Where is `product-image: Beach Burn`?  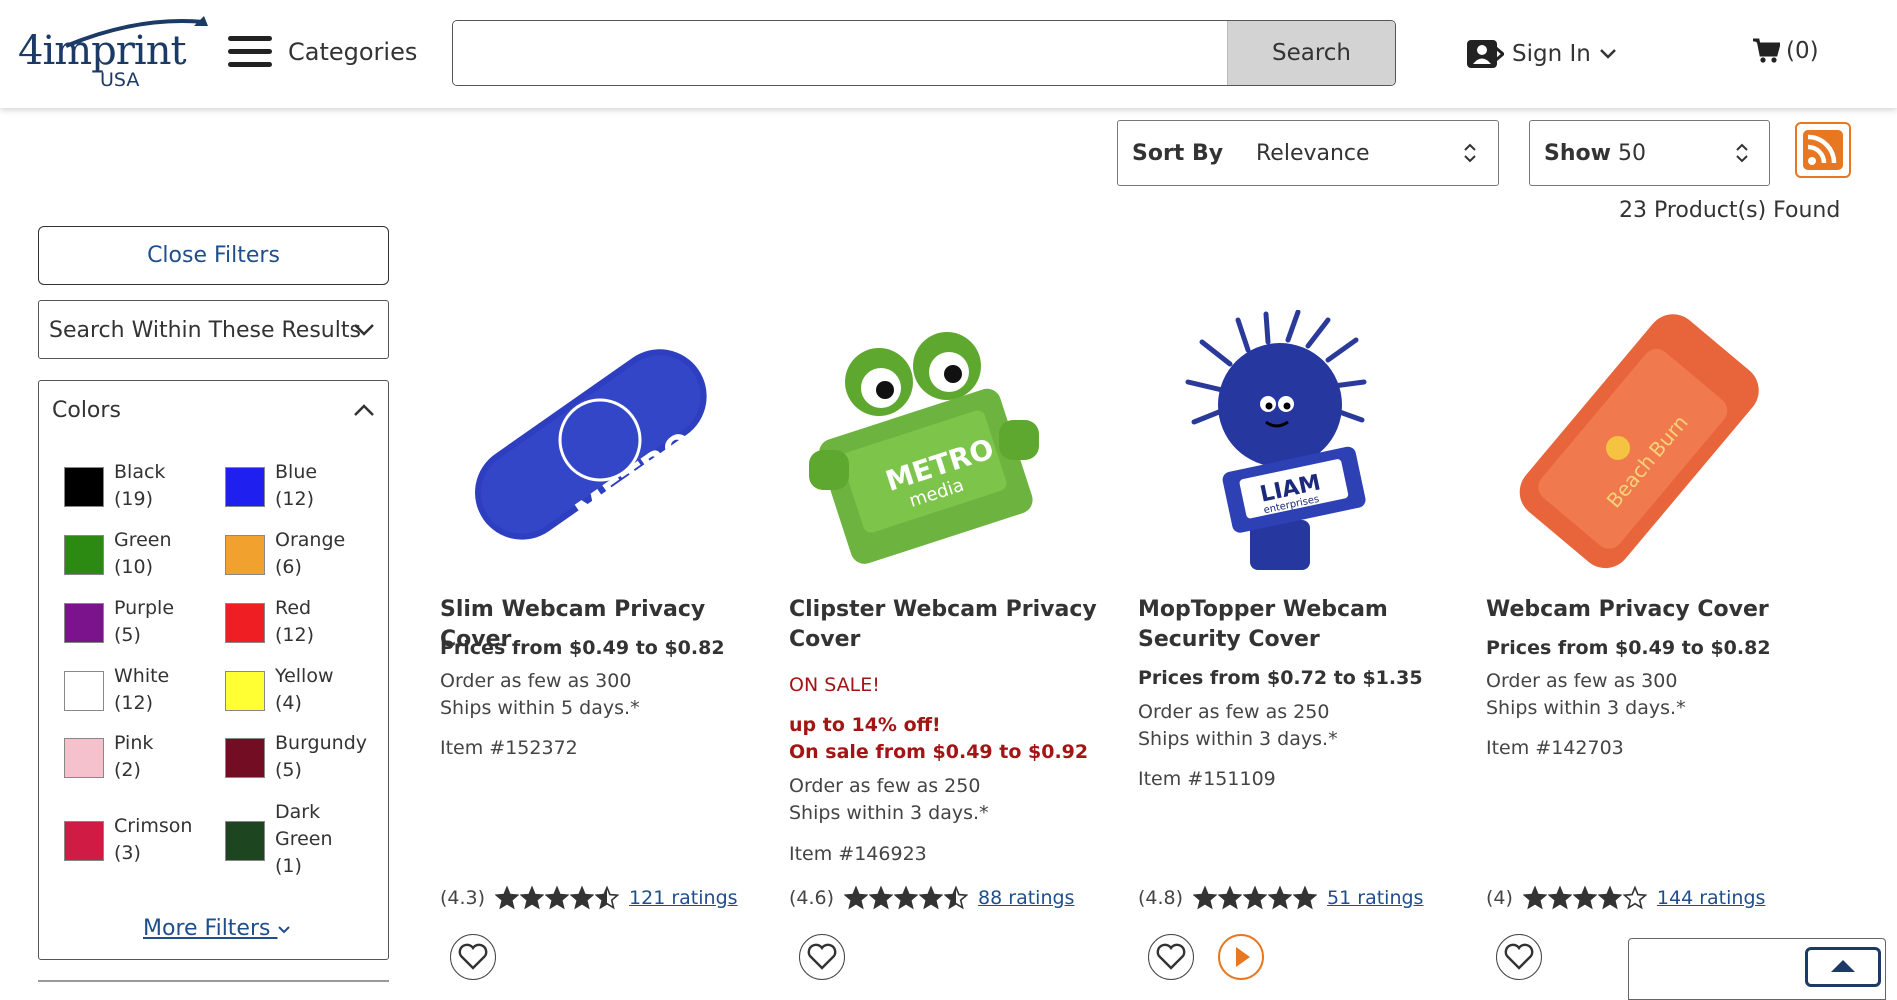 product-image: Beach Burn is located at coordinates (1636, 445).